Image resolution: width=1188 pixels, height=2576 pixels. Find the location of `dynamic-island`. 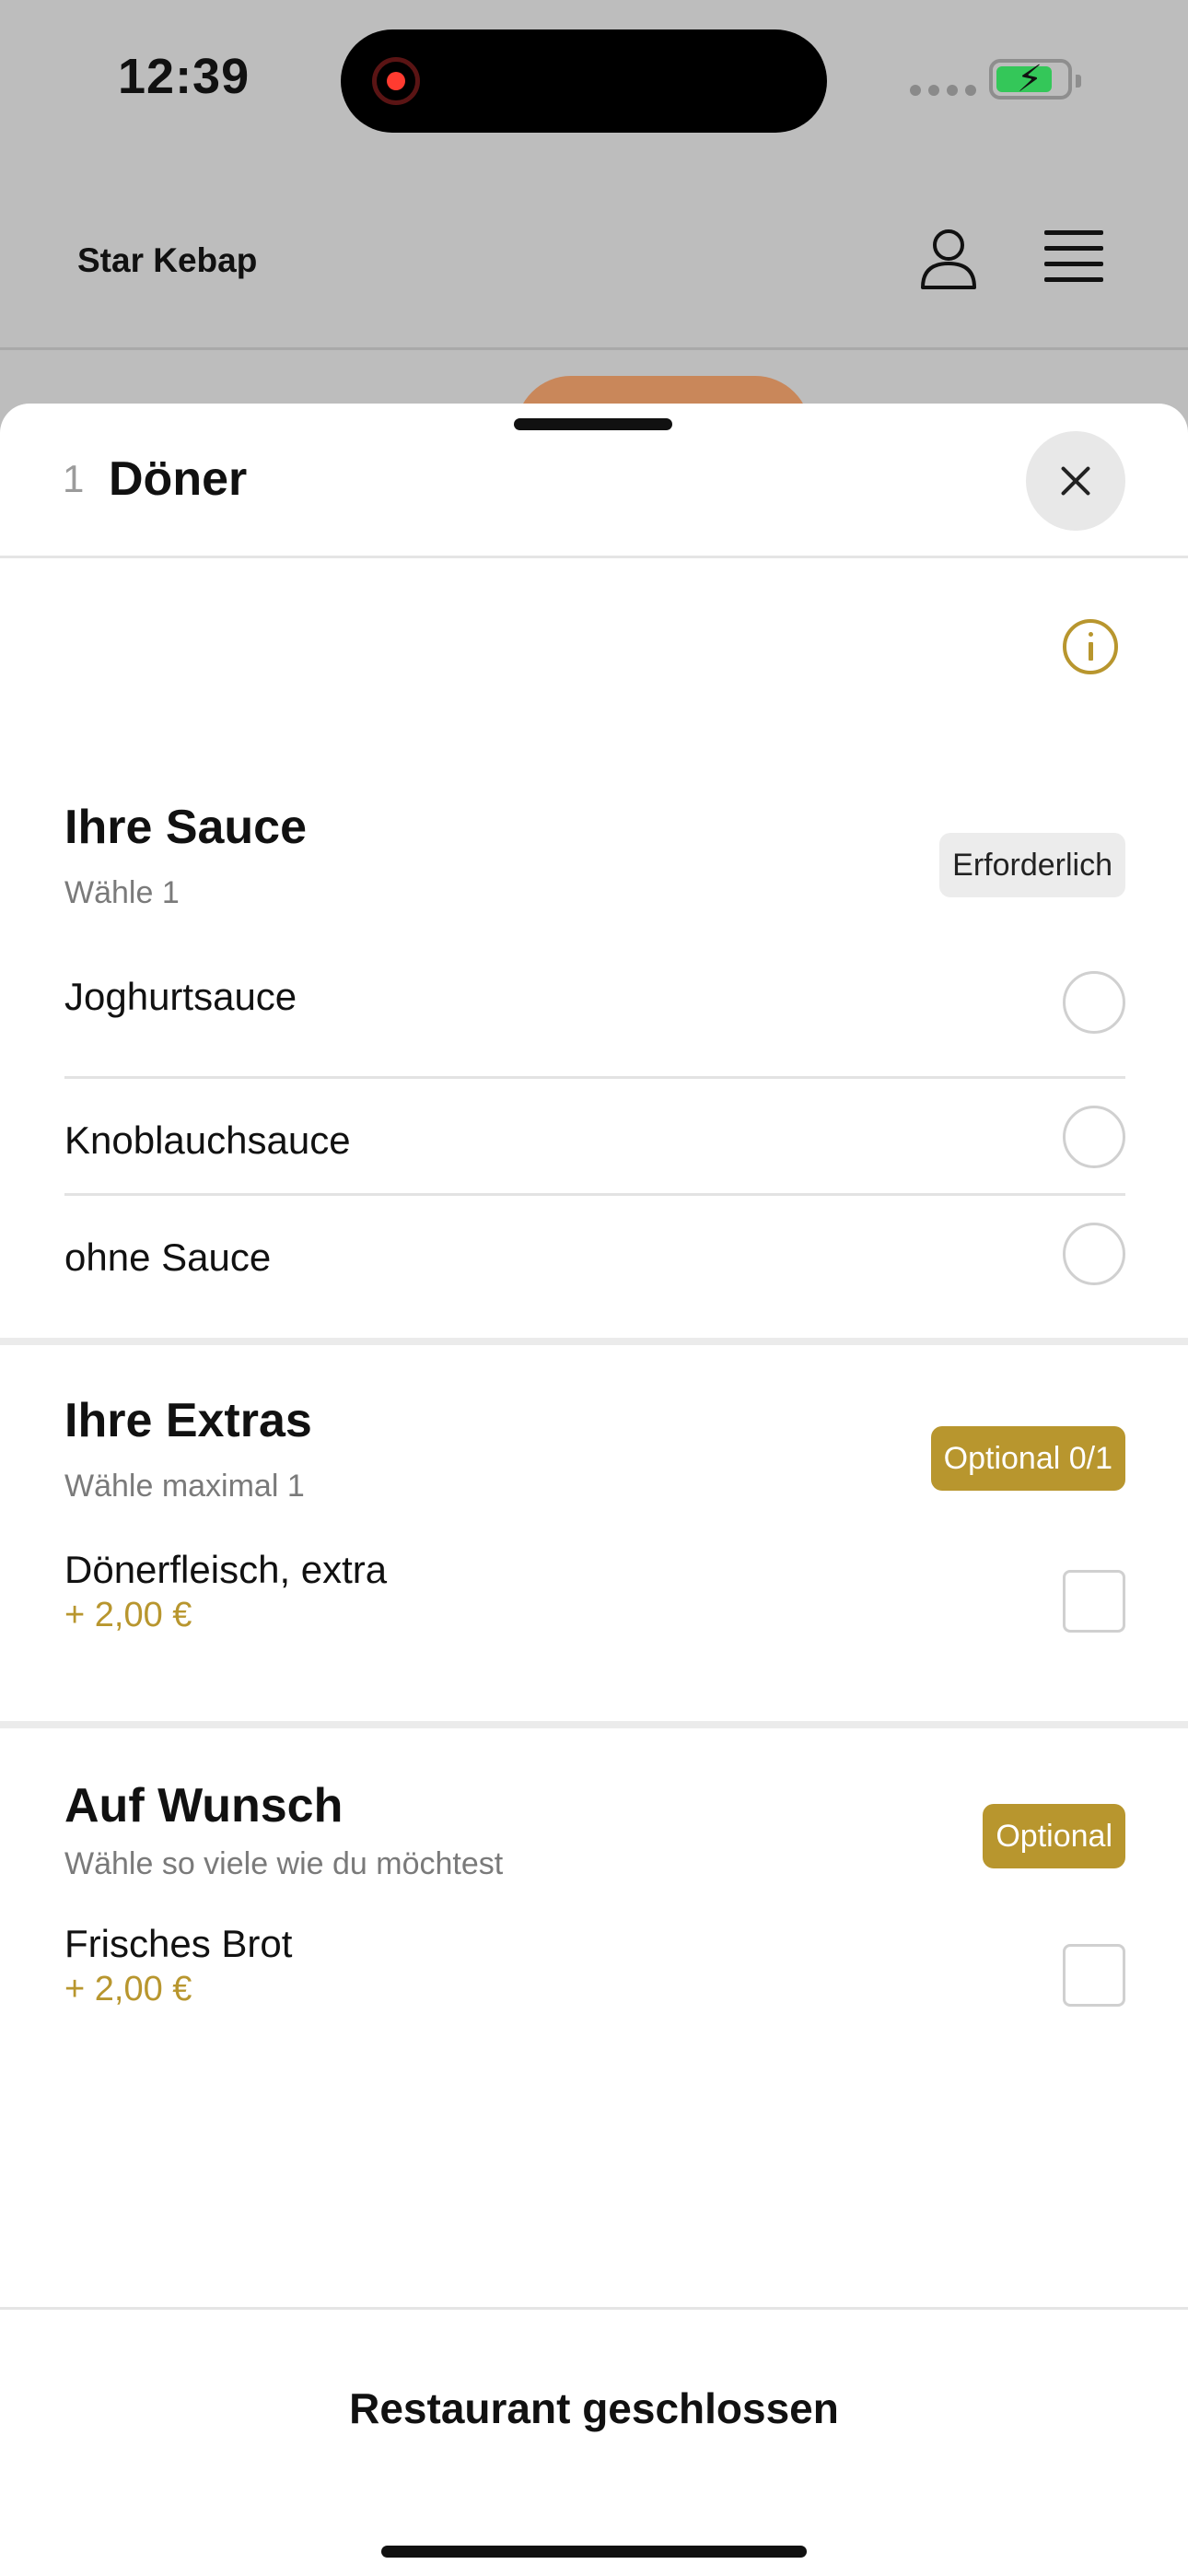

dynamic-island is located at coordinates (584, 81).